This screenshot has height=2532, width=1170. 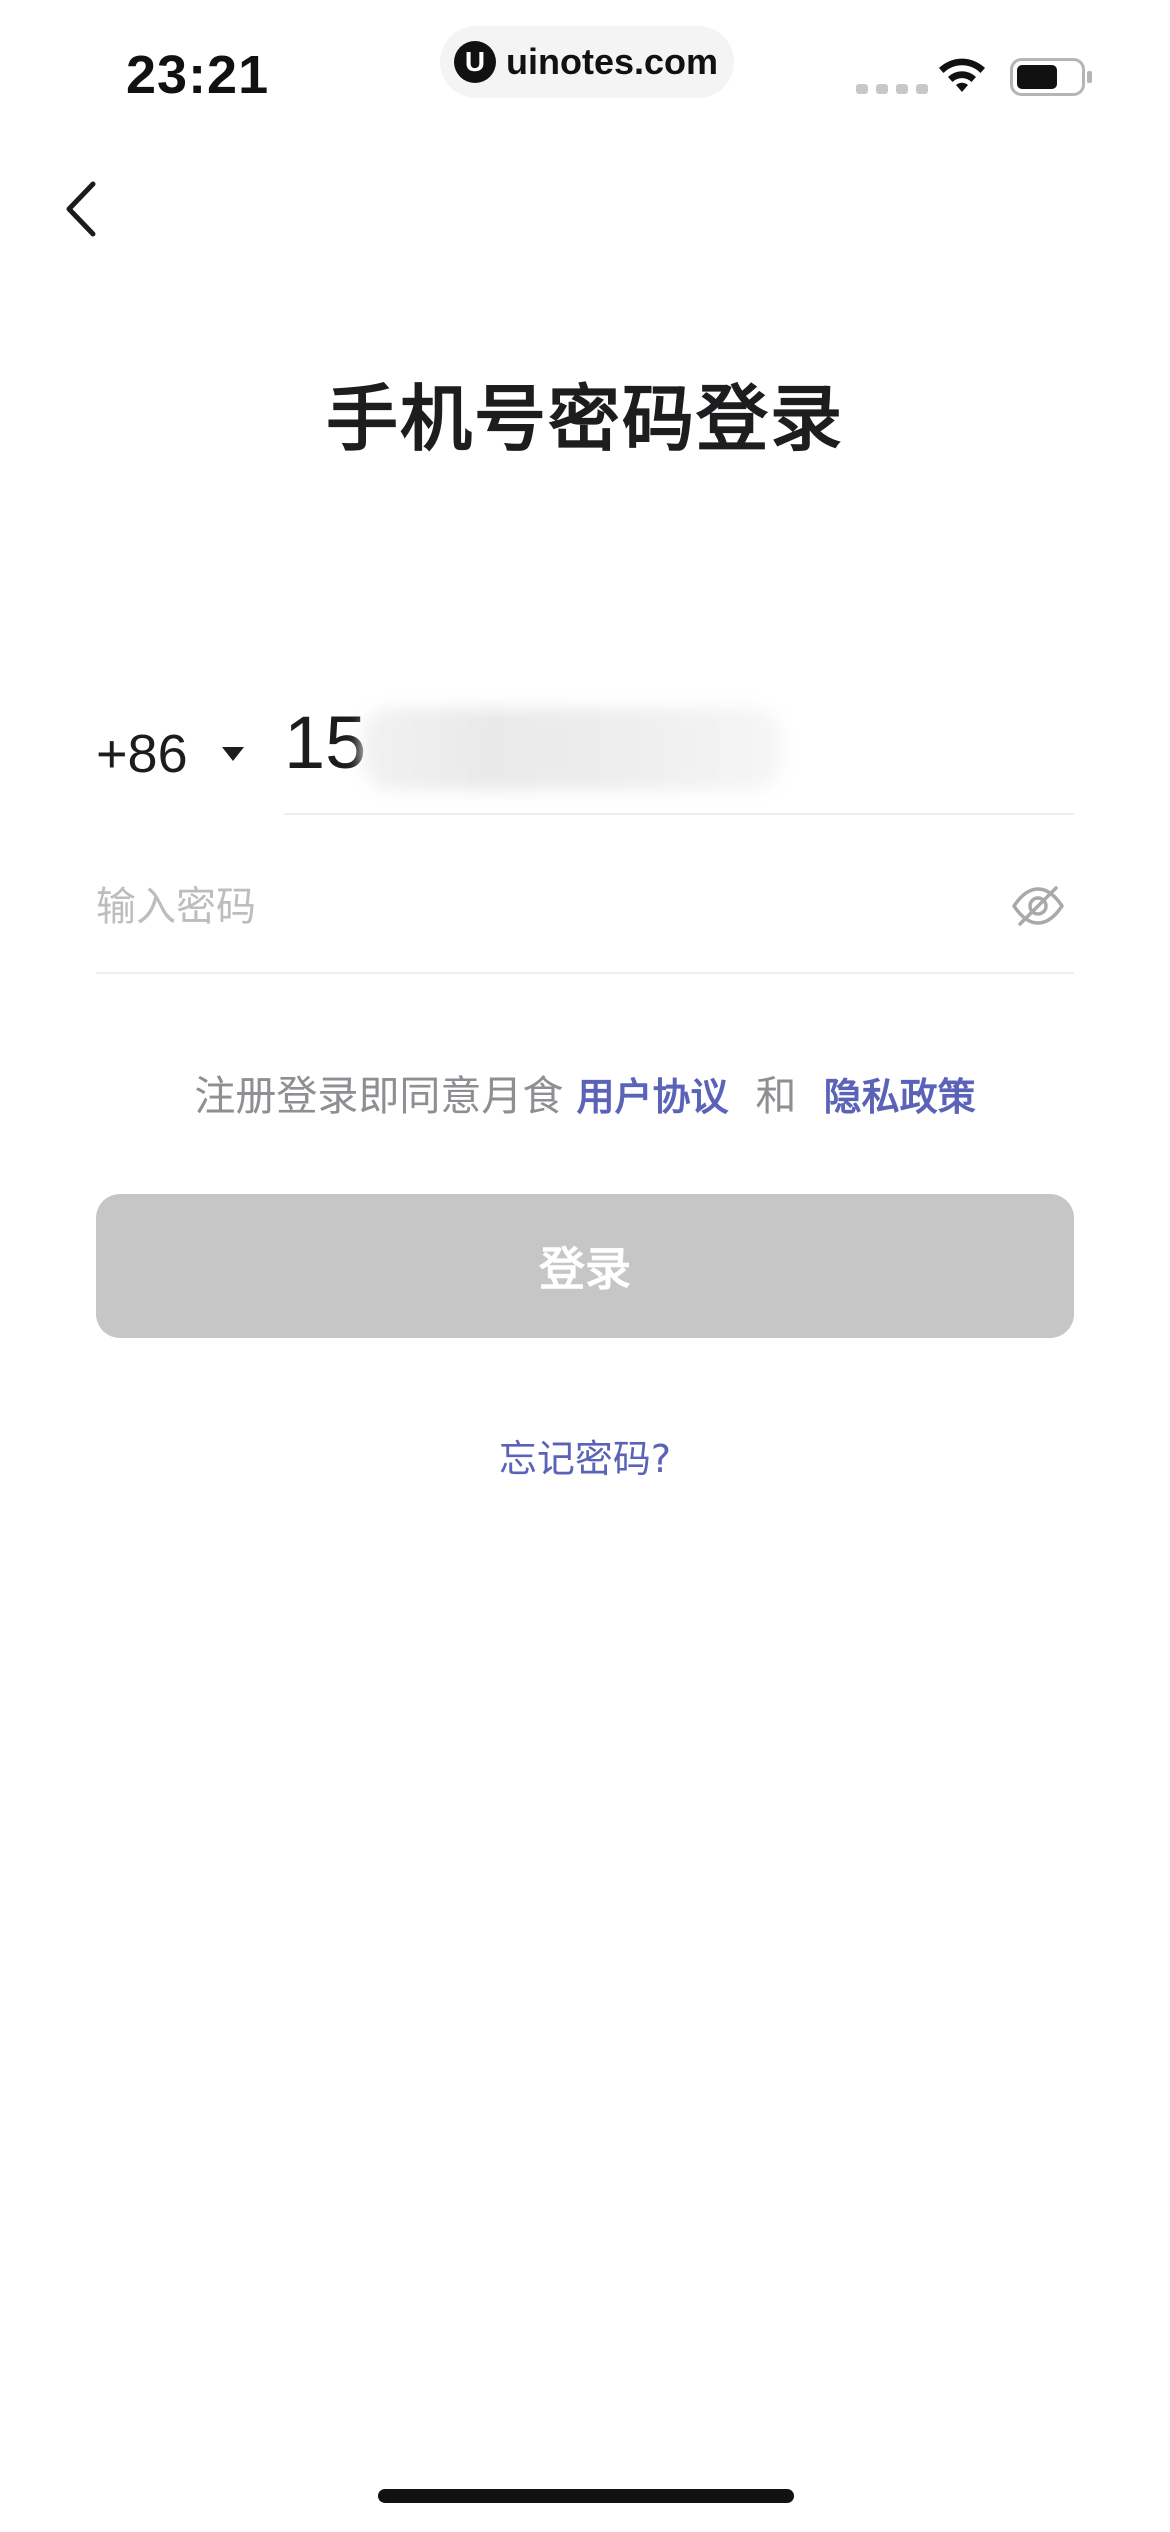 What do you see at coordinates (586, 2496) in the screenshot?
I see `home-indicator` at bounding box center [586, 2496].